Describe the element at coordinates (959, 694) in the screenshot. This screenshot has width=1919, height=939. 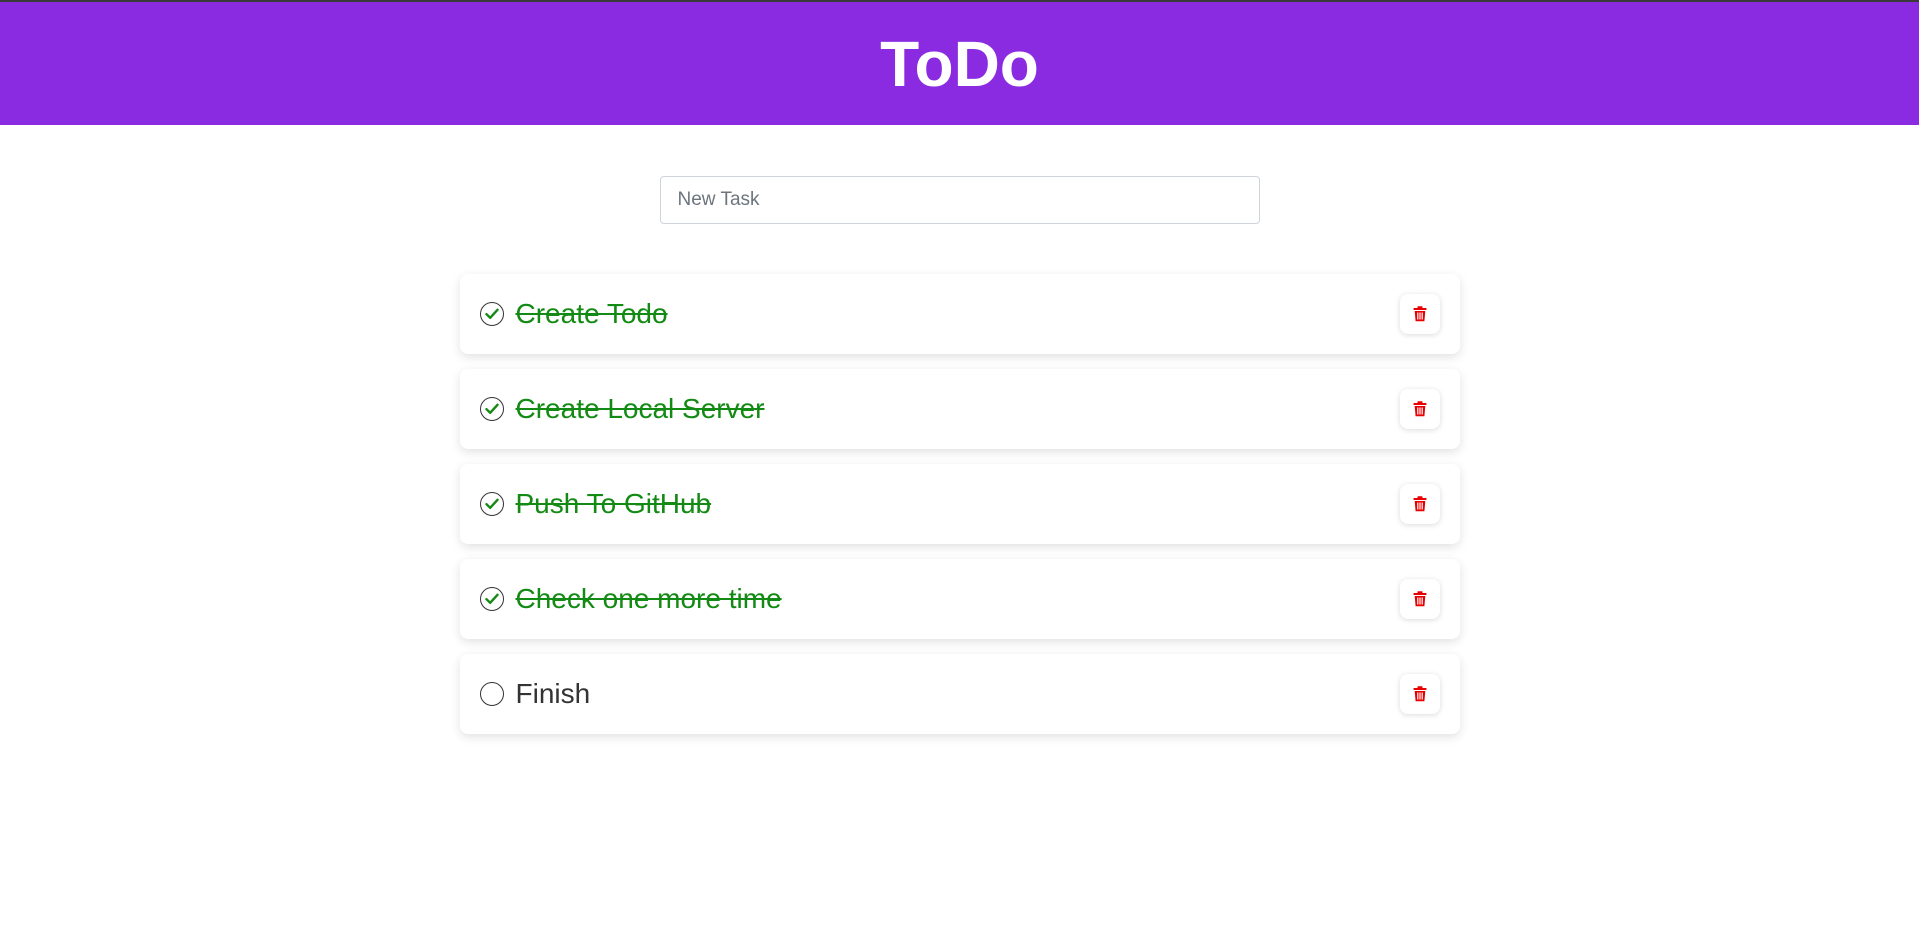
I see `task-item: Finish` at that location.